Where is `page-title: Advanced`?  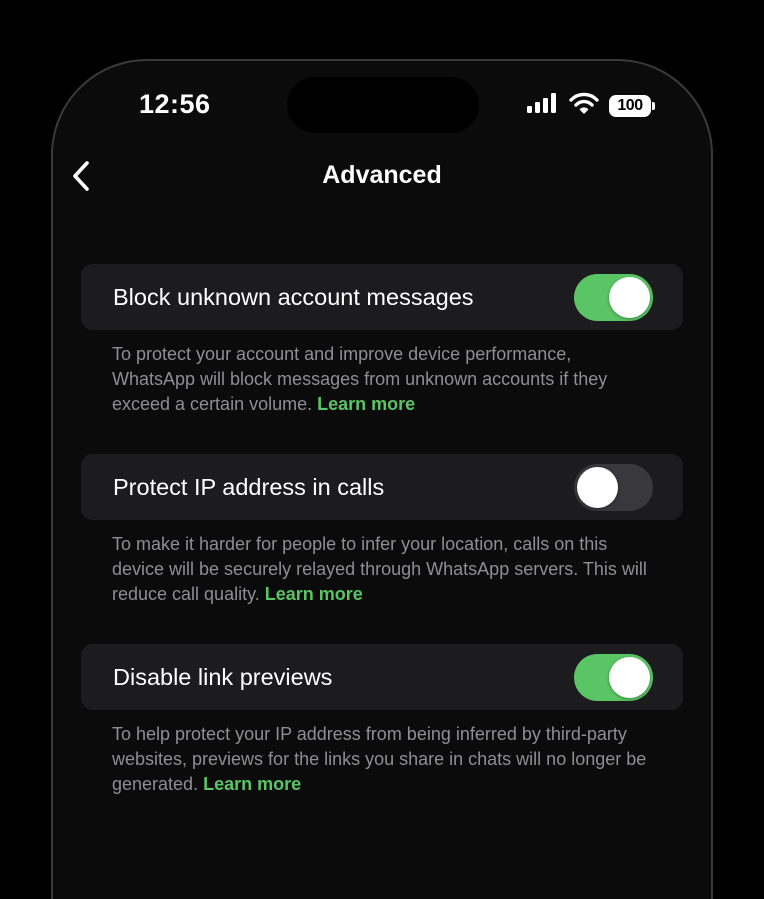 page-title: Advanced is located at coordinates (382, 175).